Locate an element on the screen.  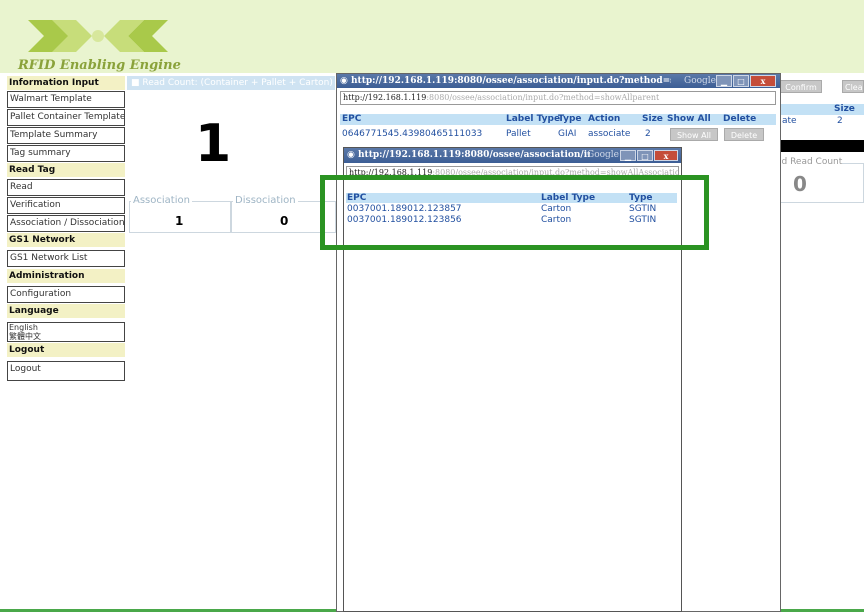
row-action: associate is located at coordinates (609, 134).